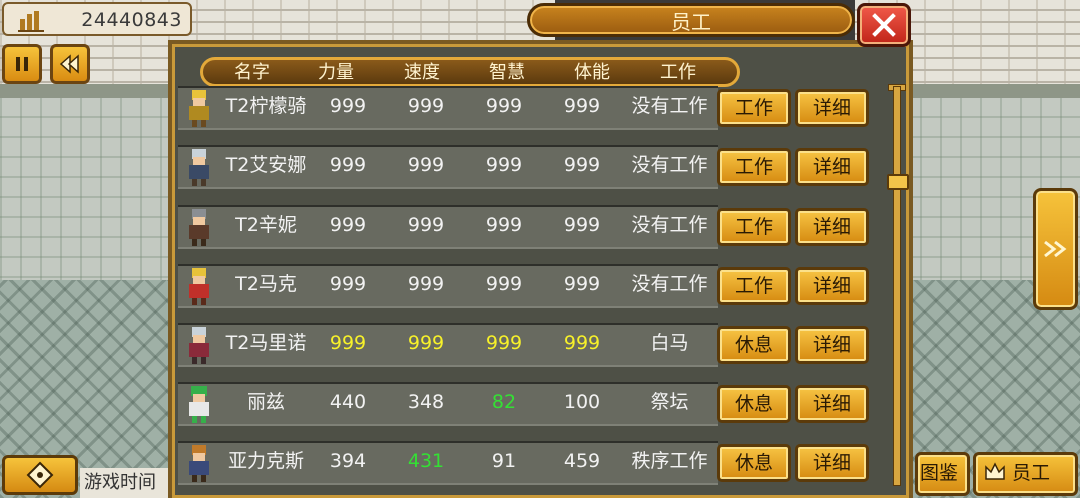  I want to click on scrollbar-thumb, so click(898, 182).